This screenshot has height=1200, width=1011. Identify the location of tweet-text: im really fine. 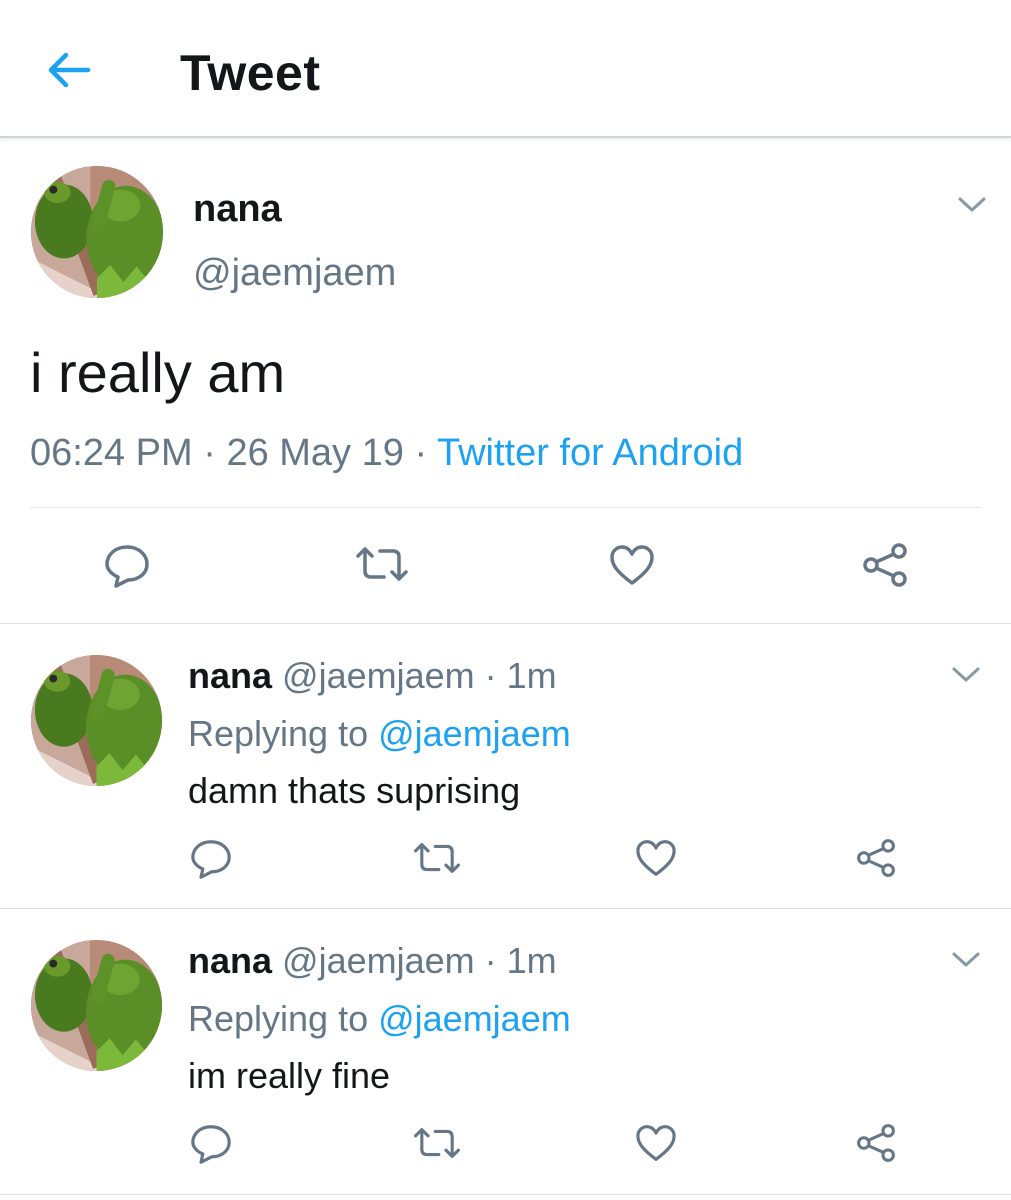
(289, 1075).